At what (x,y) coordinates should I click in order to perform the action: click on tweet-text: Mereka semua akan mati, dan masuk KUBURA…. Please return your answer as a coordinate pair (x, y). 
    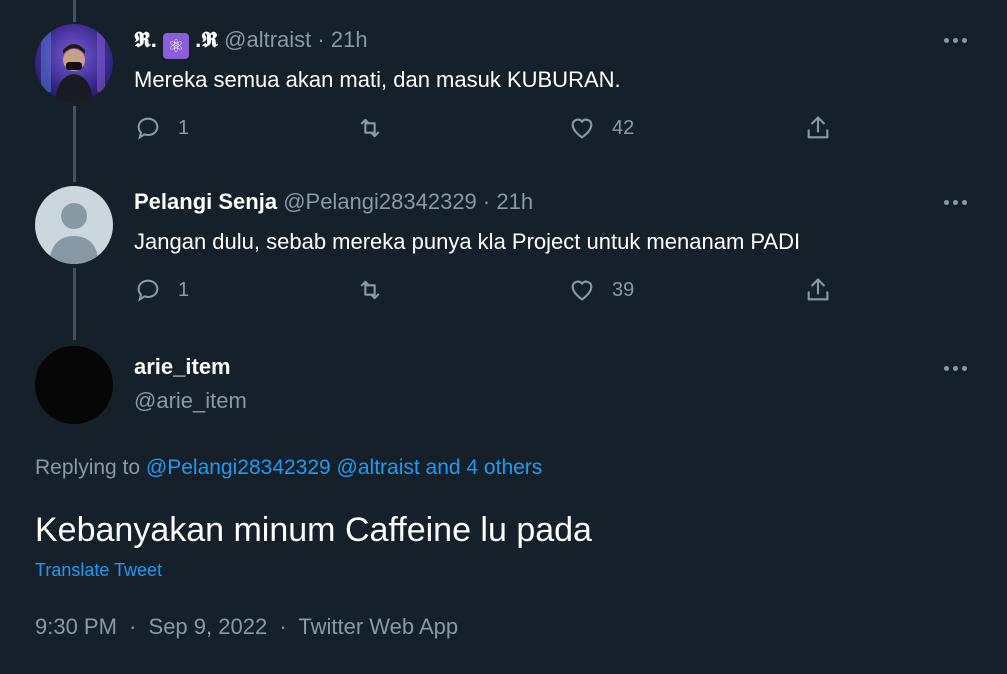
    Looking at the image, I should click on (377, 79).